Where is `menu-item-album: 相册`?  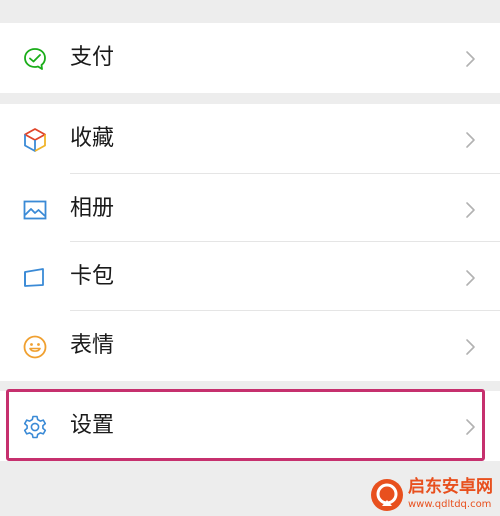
menu-item-album: 相册 is located at coordinates (250, 209).